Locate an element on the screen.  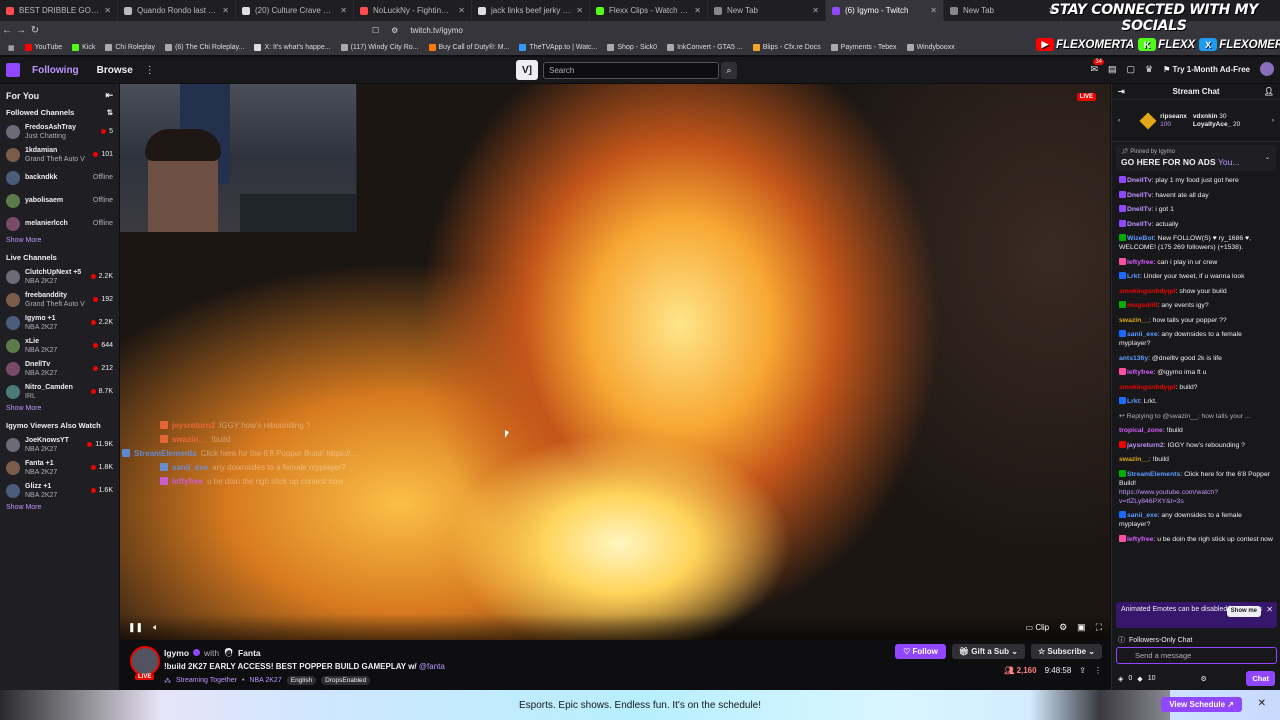
sidebar-channel: DnellTv NBA 2K27 212 is located at coordinates (59, 368).